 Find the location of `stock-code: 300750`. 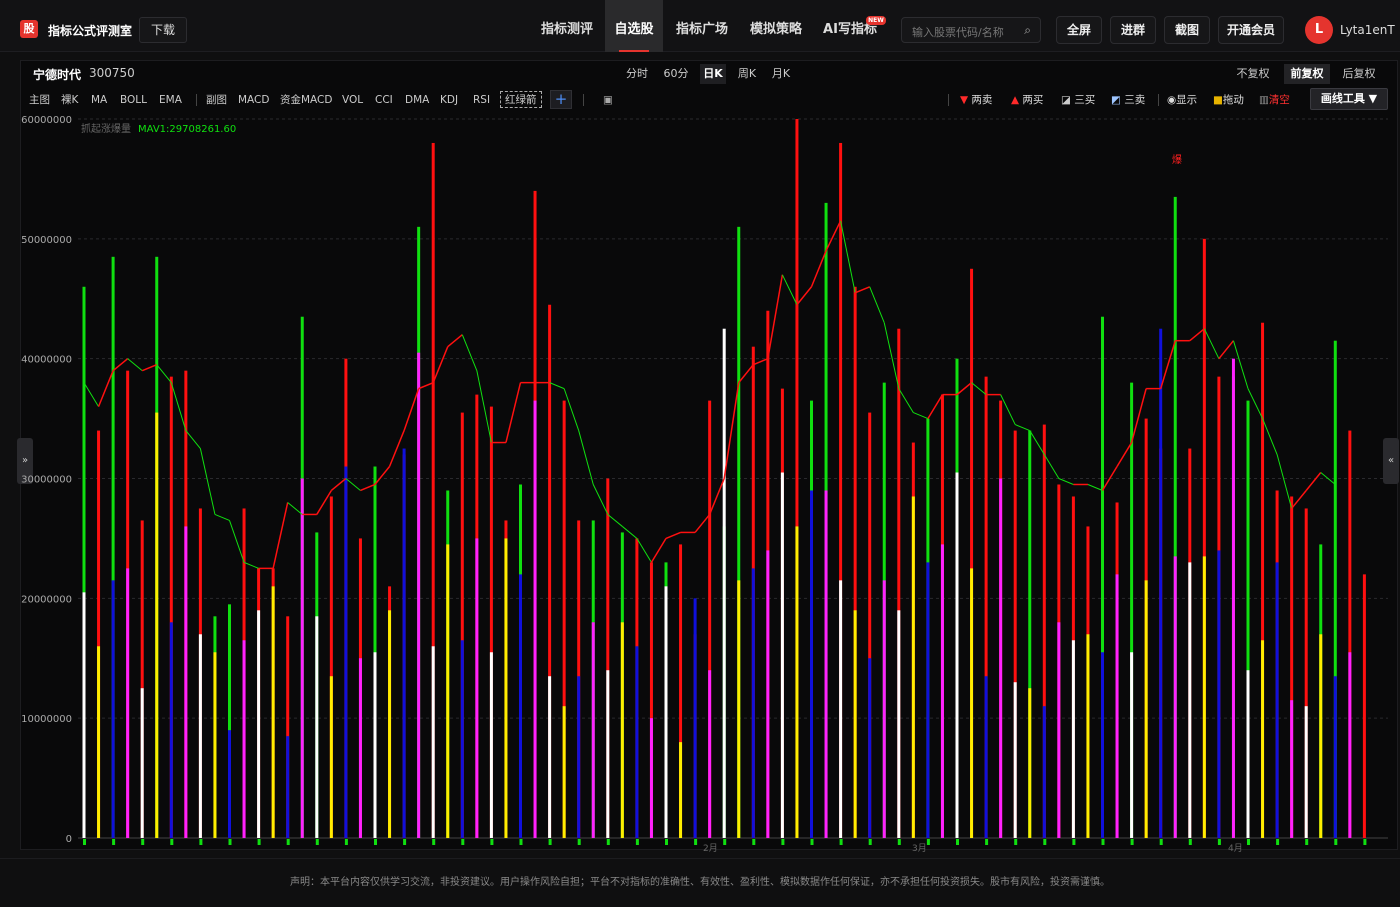

stock-code: 300750 is located at coordinates (112, 73).